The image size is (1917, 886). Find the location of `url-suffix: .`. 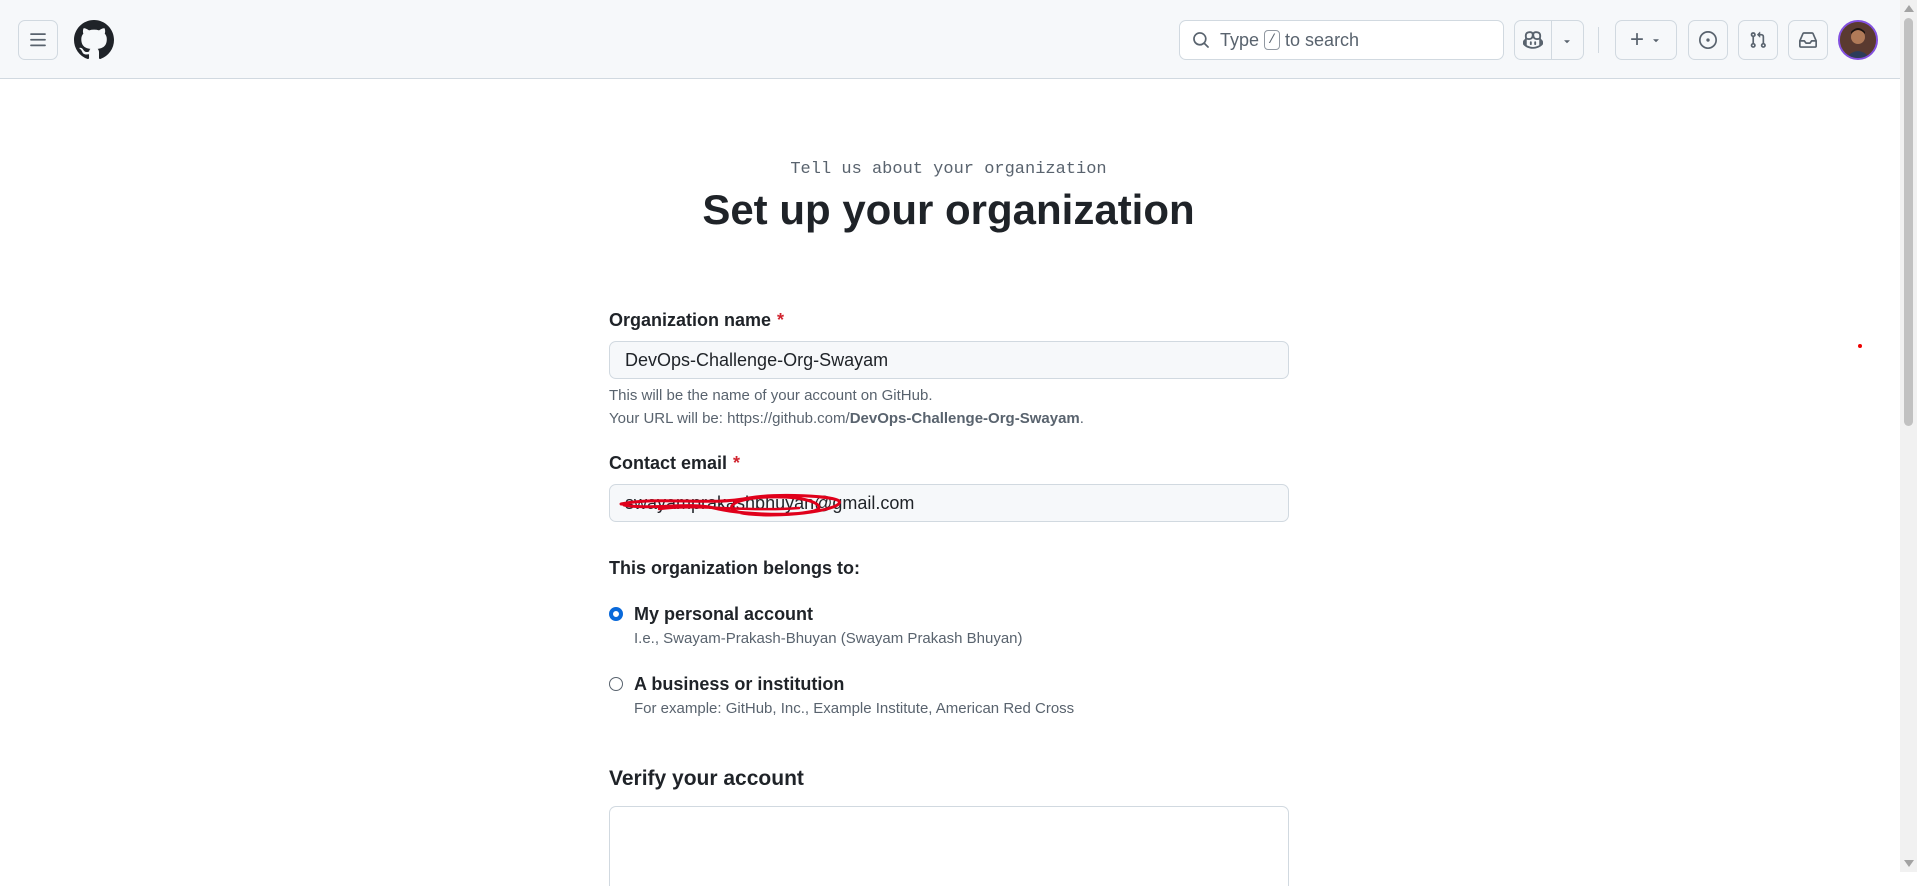

url-suffix: . is located at coordinates (1081, 418).